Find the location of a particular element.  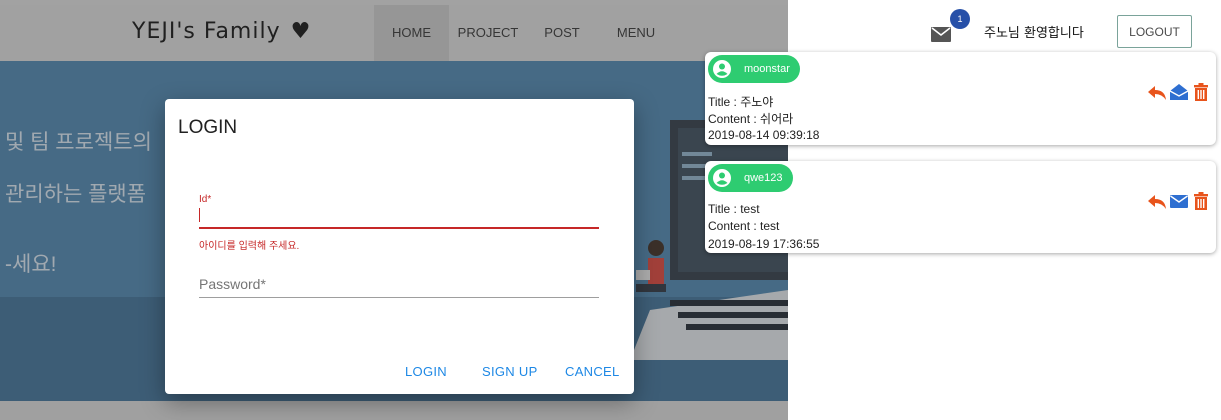

sender-name: moonstar is located at coordinates (767, 69).